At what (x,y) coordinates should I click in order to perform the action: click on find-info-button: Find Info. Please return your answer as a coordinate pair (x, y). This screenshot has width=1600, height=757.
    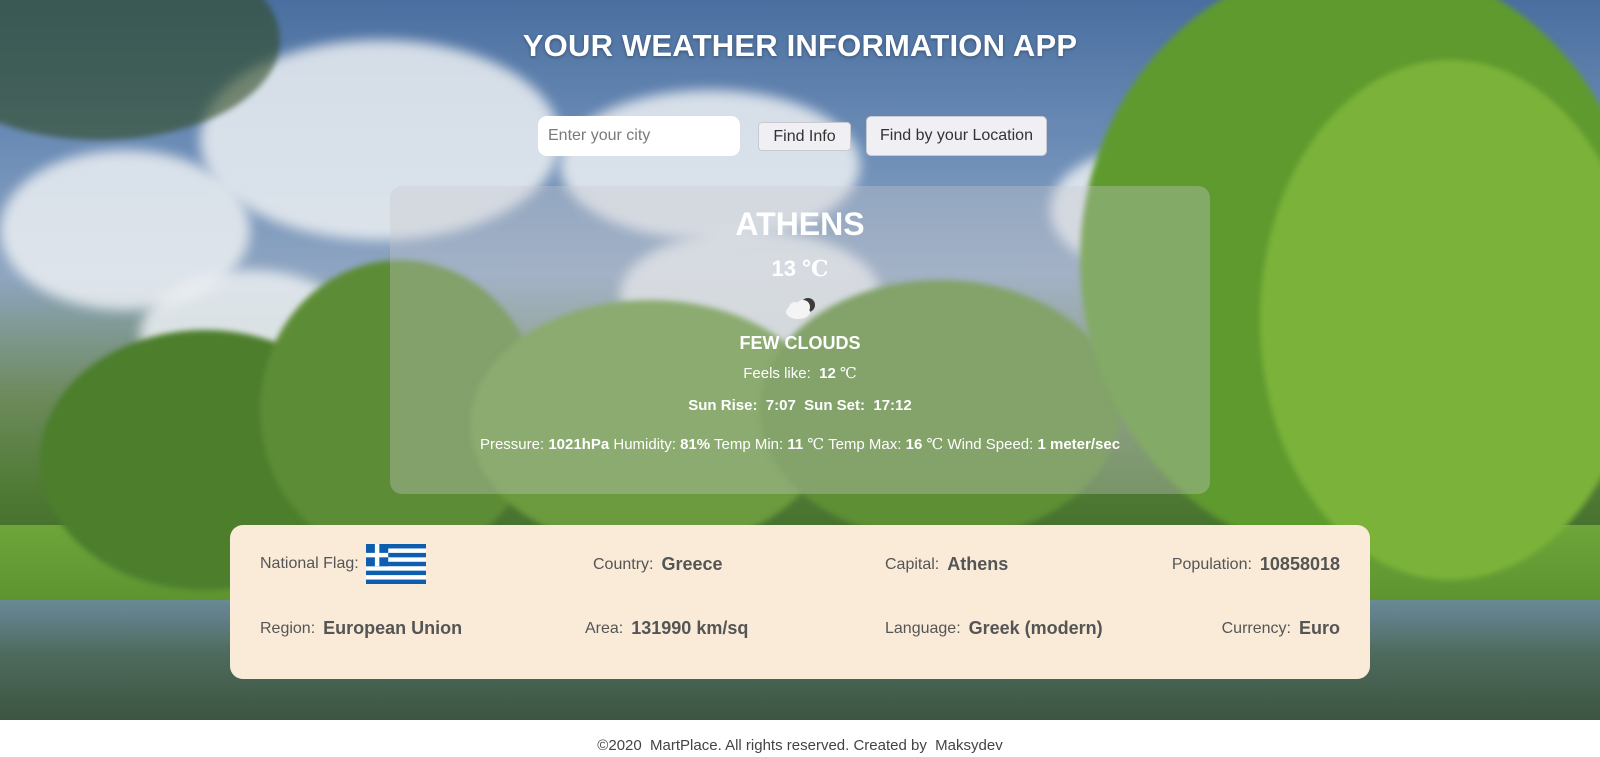
    Looking at the image, I should click on (804, 136).